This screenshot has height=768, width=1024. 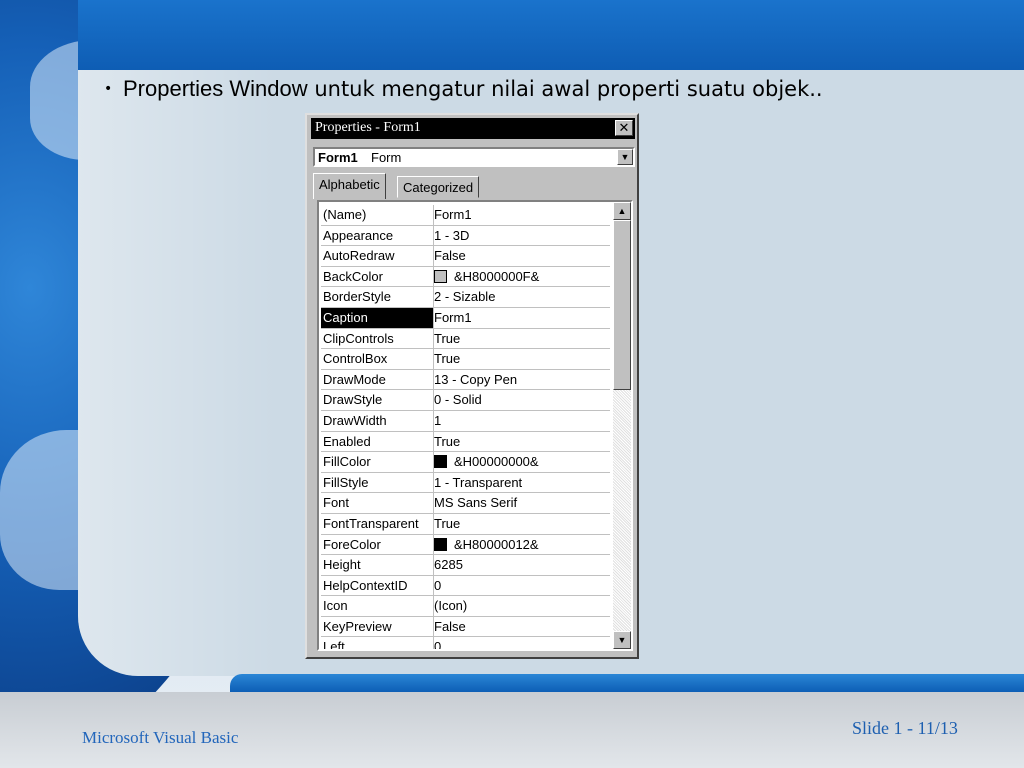 What do you see at coordinates (377, 523) in the screenshot?
I see `property-name: FontTransparent` at bounding box center [377, 523].